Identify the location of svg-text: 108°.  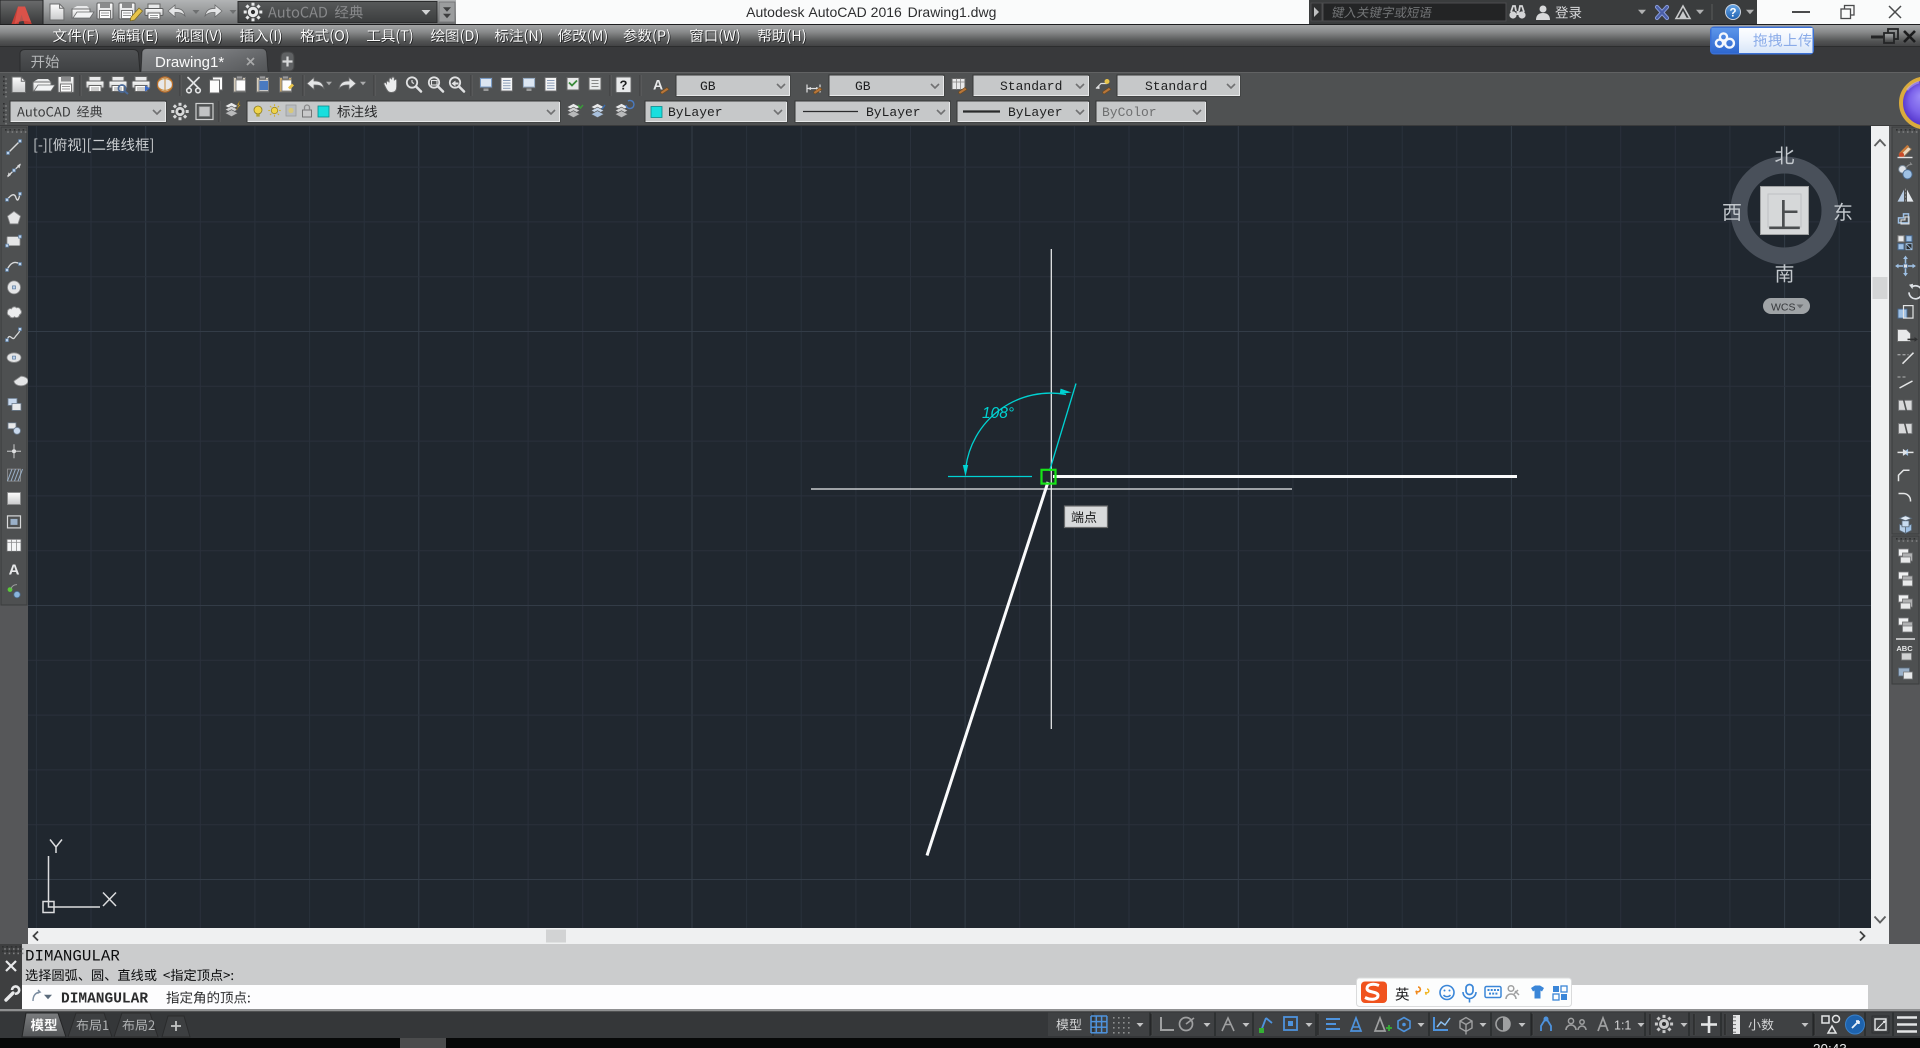
(998, 413).